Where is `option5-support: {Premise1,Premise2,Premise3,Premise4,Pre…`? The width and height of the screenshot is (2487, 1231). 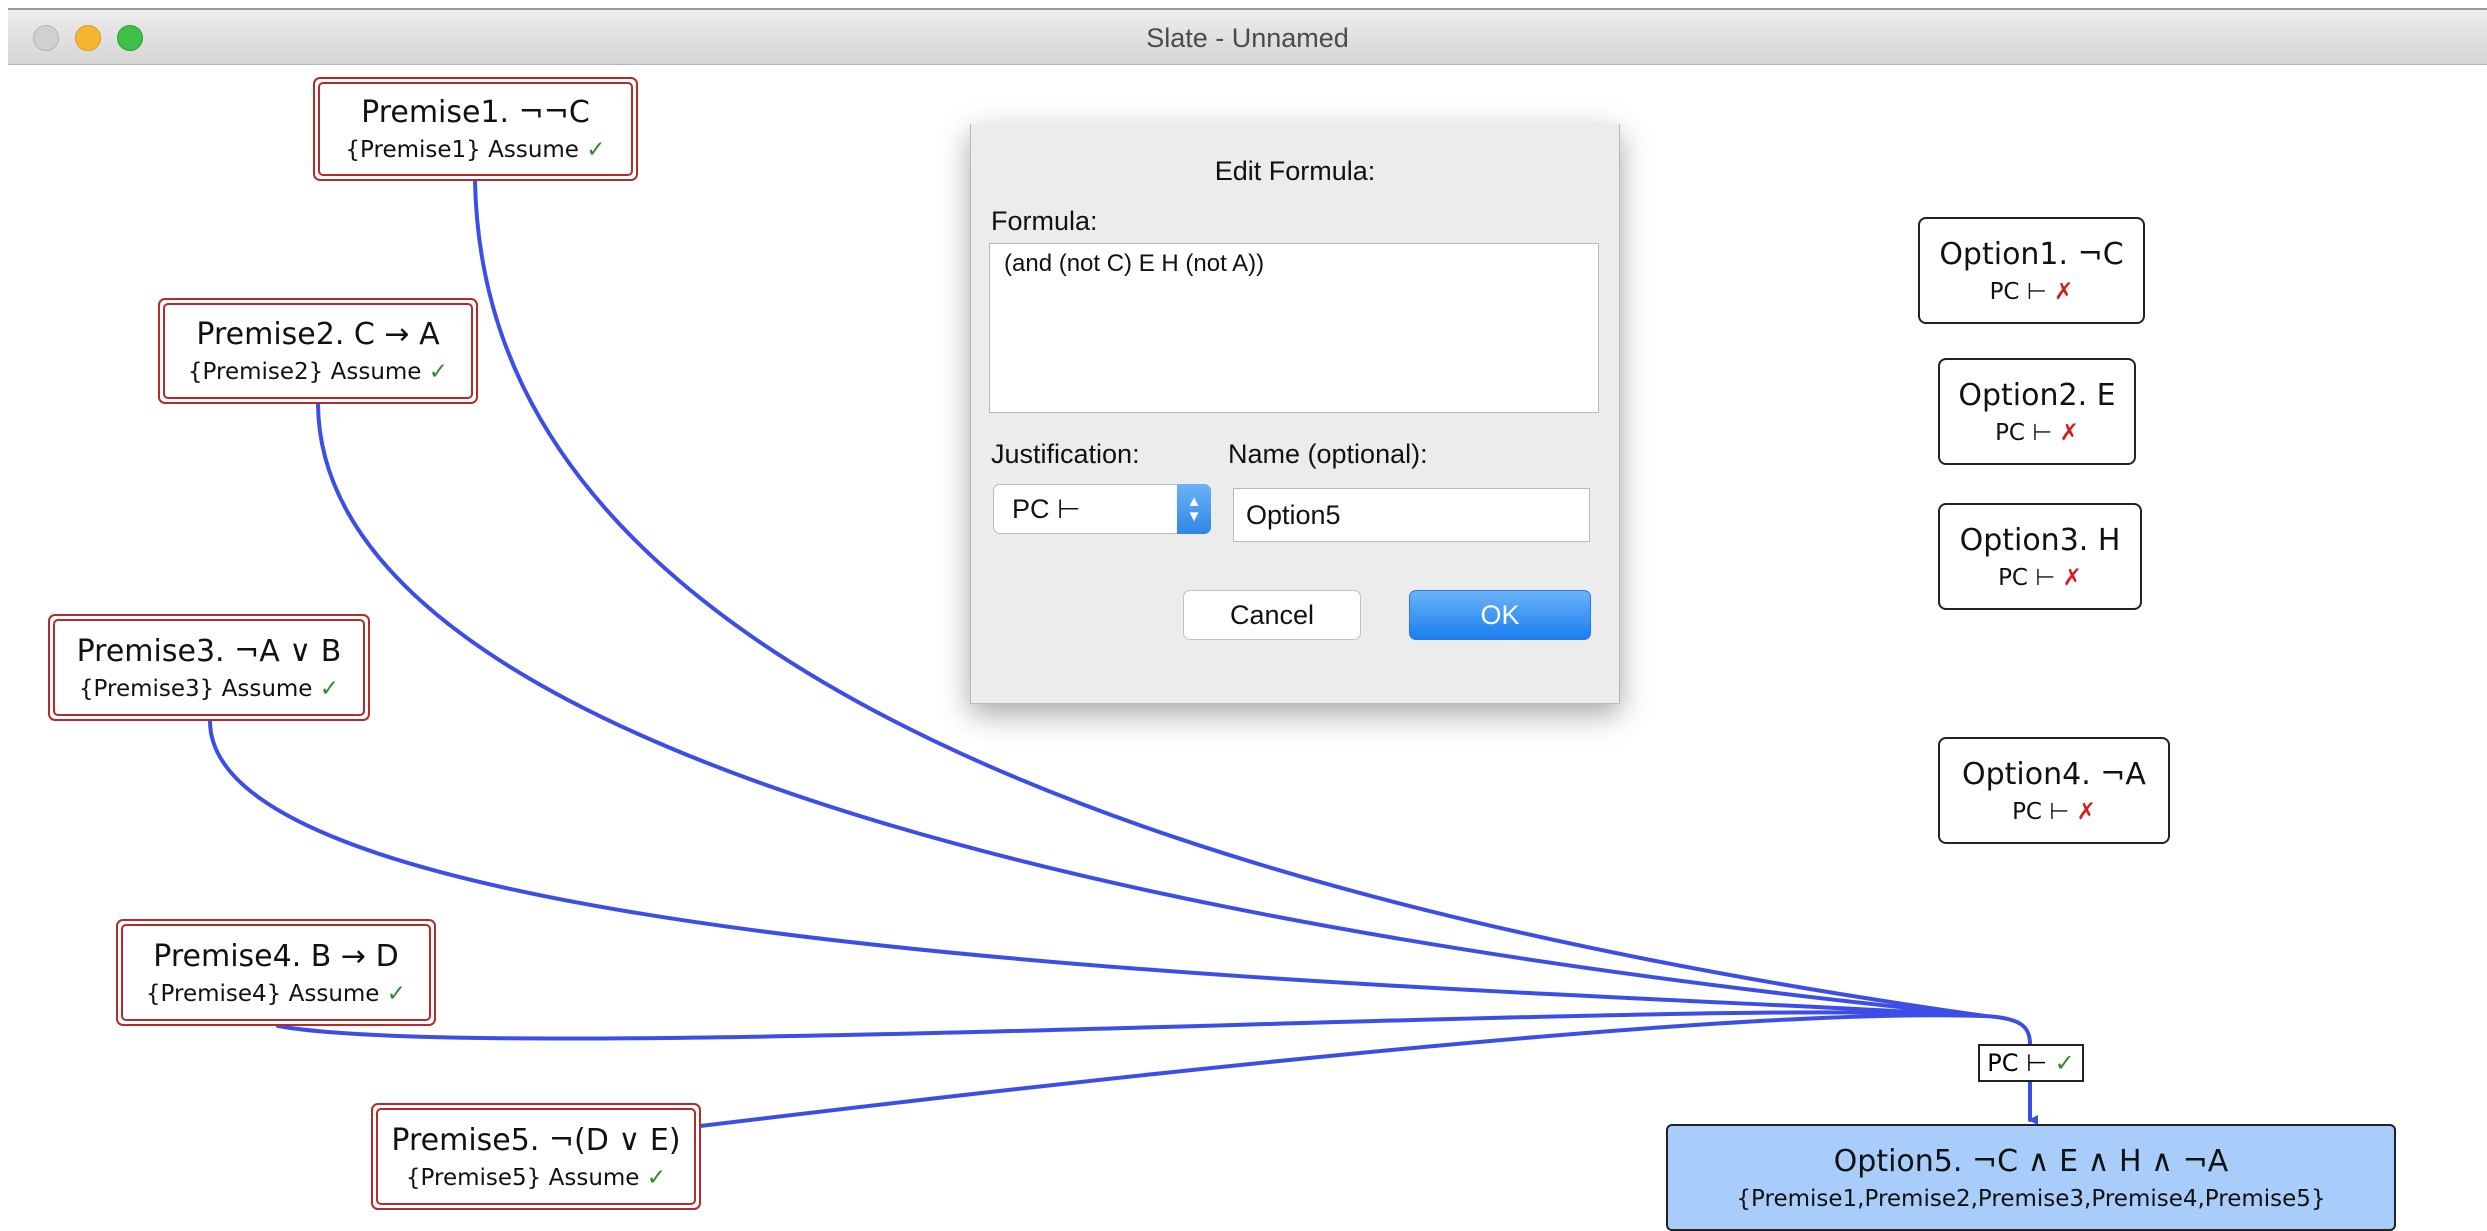
option5-support: {Premise1,Premise2,Premise3,Premise4,Pre… is located at coordinates (2031, 1198).